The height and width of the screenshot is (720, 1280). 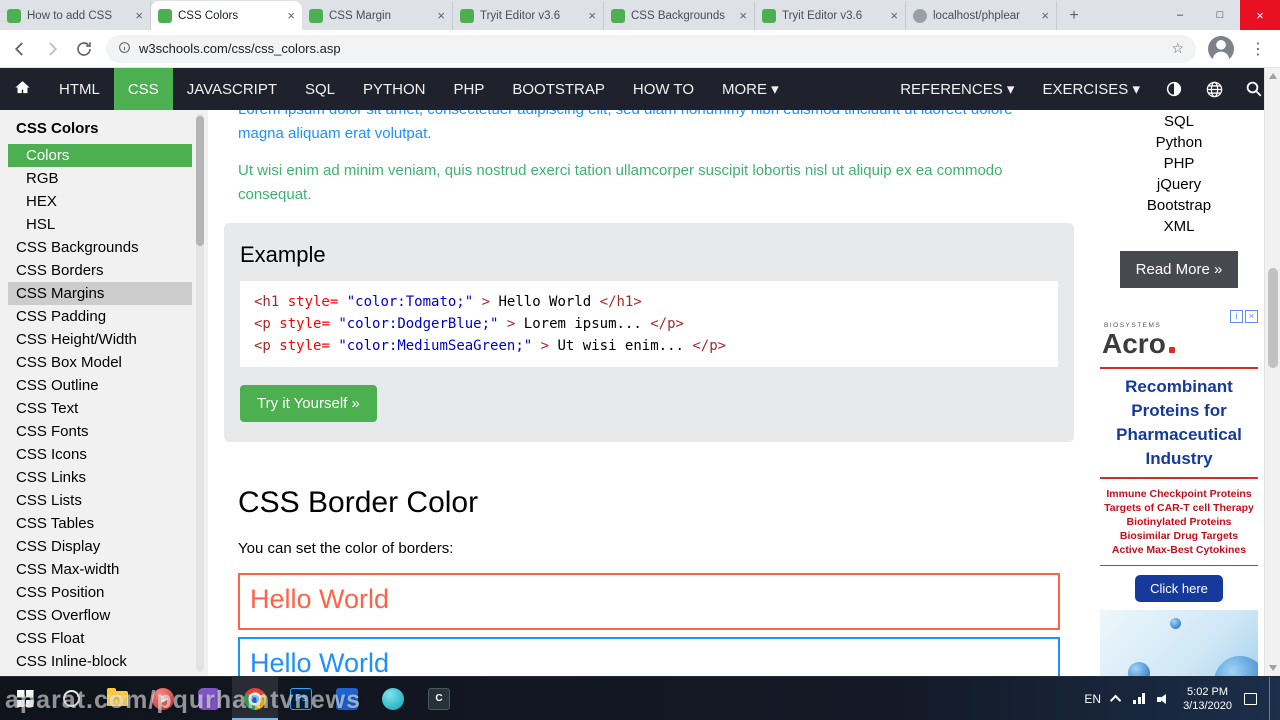 I want to click on browser-tab: CSS Backgrounds ×, so click(x=679, y=15).